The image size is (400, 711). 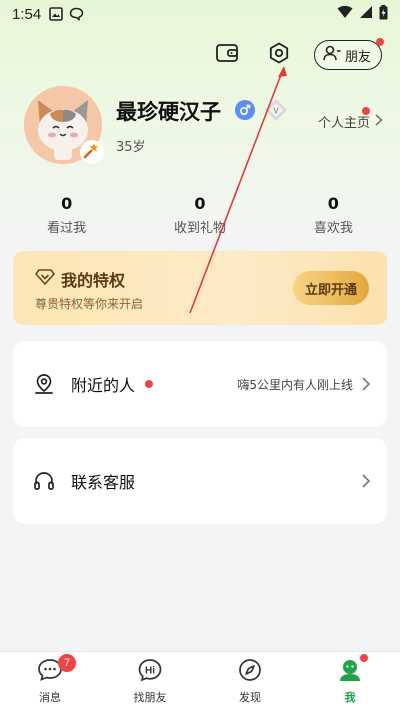 I want to click on personal-homepage-link: 个人主页, so click(x=350, y=119).